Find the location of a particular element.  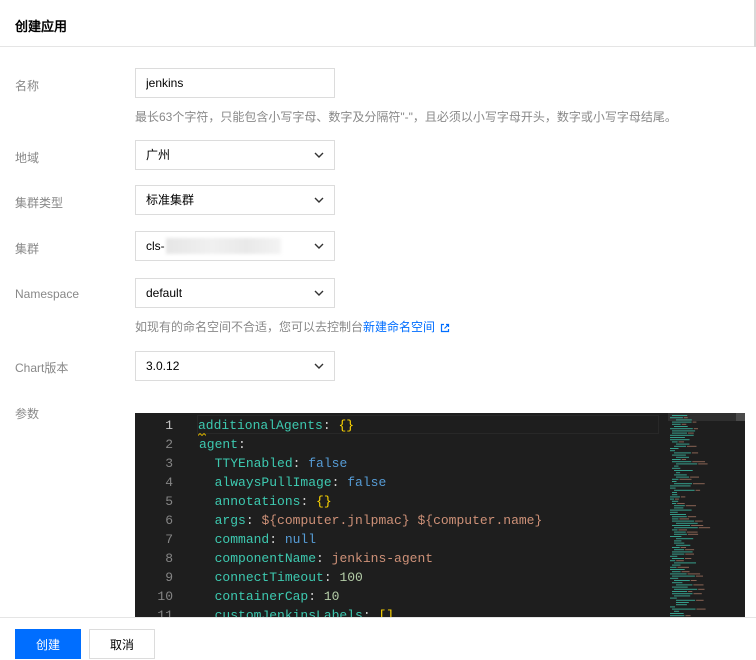

code-line: command: null is located at coordinates (257, 539).